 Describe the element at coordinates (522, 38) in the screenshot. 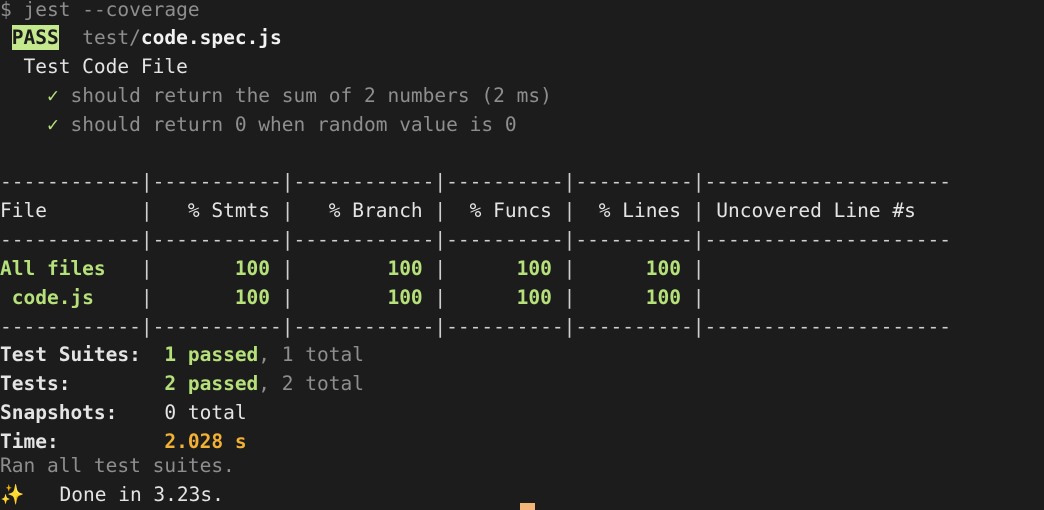

I see `suite-status-line: PASS test/code.spec.js` at that location.